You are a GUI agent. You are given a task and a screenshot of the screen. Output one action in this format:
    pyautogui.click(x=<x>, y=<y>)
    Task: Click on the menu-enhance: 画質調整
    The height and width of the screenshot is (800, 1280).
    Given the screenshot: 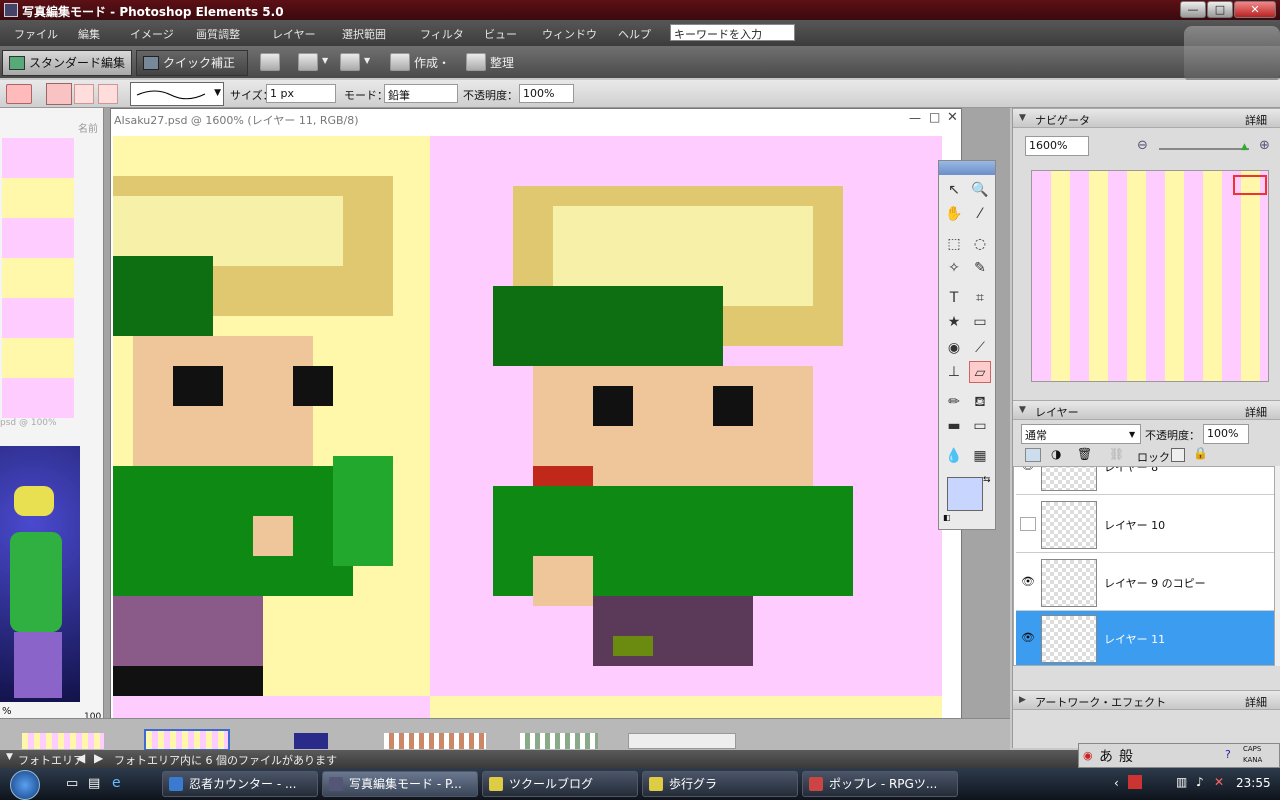 What is the action you would take?
    pyautogui.click(x=218, y=34)
    